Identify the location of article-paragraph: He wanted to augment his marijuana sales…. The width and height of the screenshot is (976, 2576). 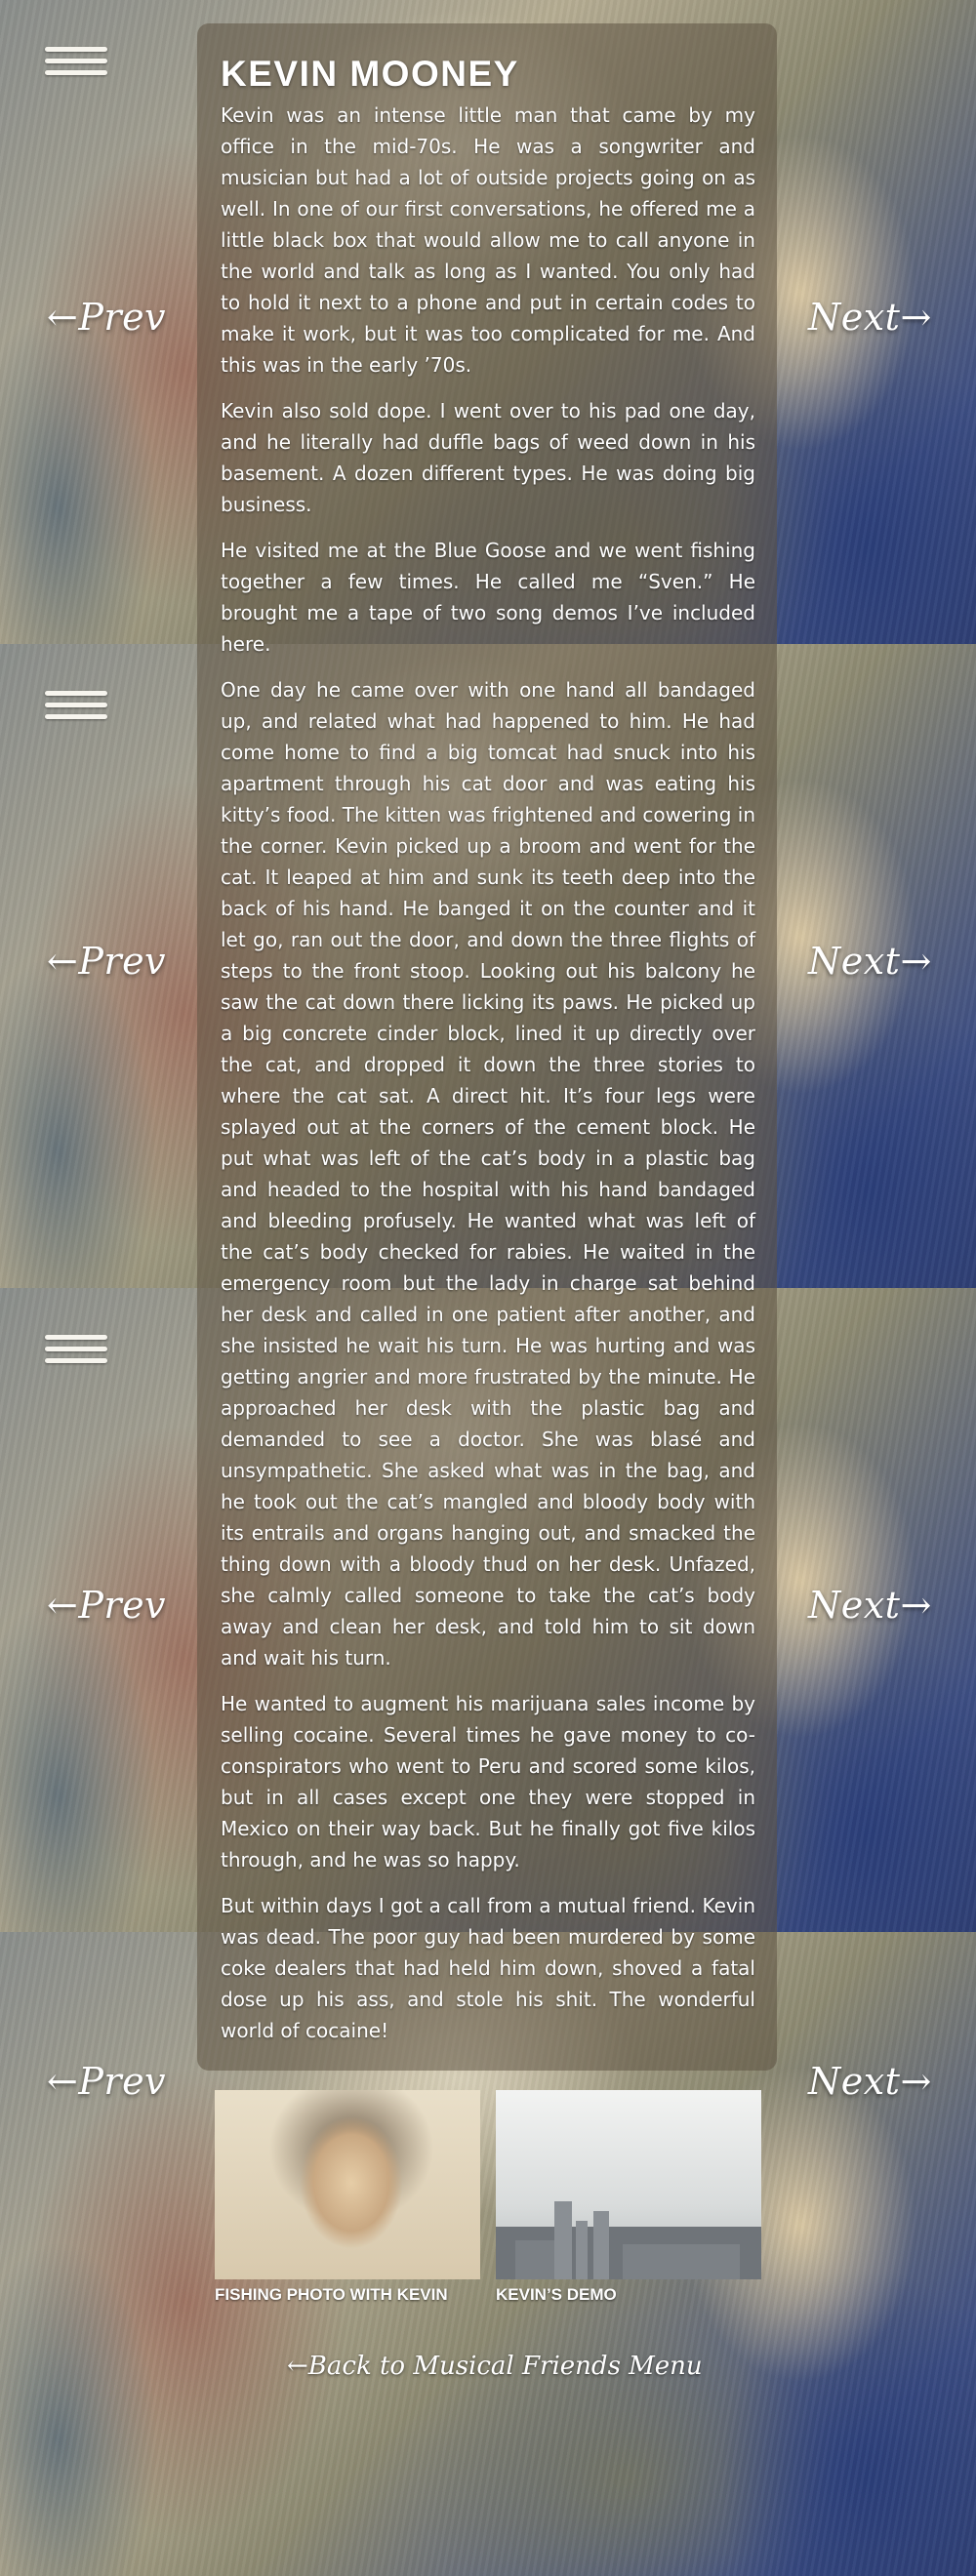
(488, 1782).